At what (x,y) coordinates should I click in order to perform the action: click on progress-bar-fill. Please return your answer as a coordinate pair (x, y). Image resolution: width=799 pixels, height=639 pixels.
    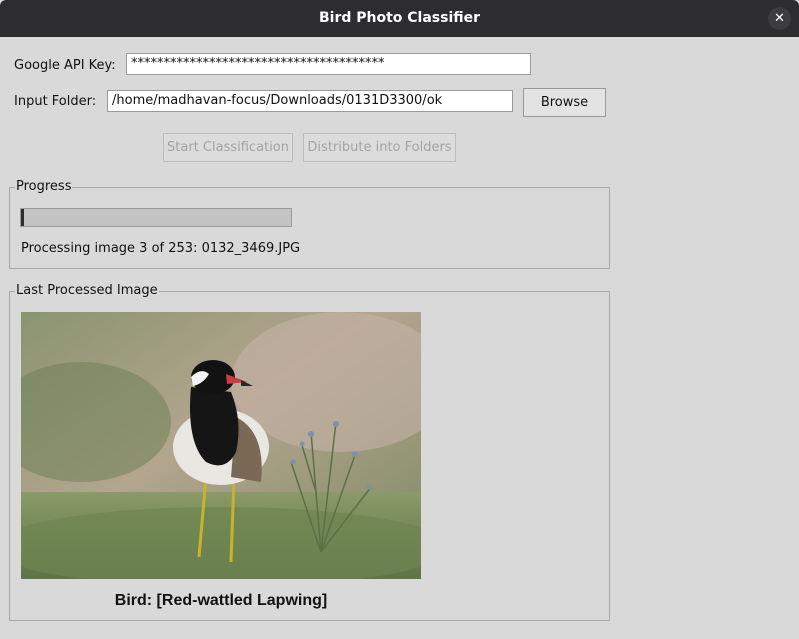
    Looking at the image, I should click on (23, 217).